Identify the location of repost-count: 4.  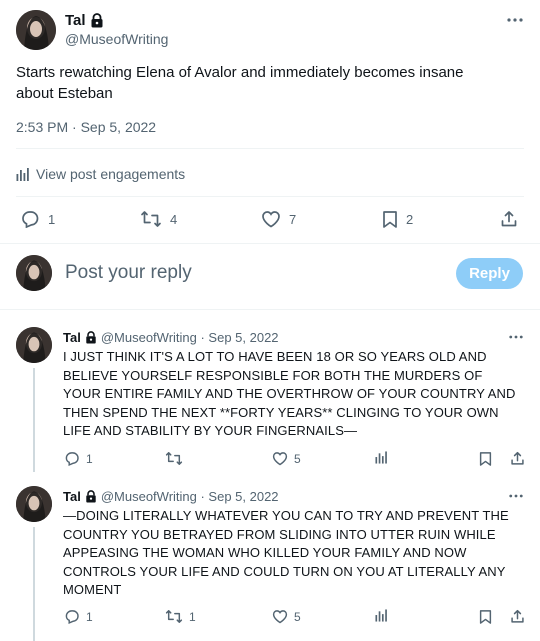
(174, 219).